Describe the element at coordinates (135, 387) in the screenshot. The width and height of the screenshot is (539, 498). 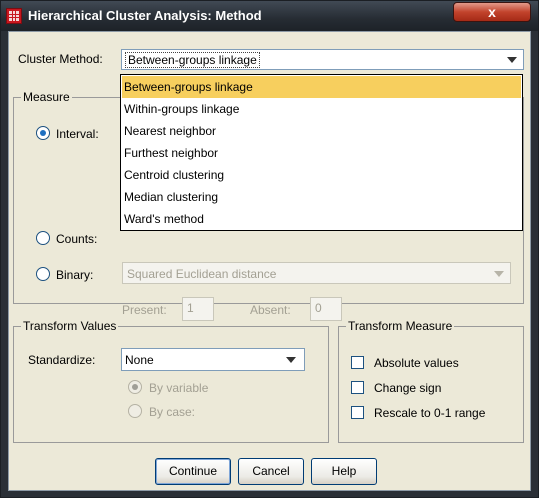
I see `by-variable-radio` at that location.